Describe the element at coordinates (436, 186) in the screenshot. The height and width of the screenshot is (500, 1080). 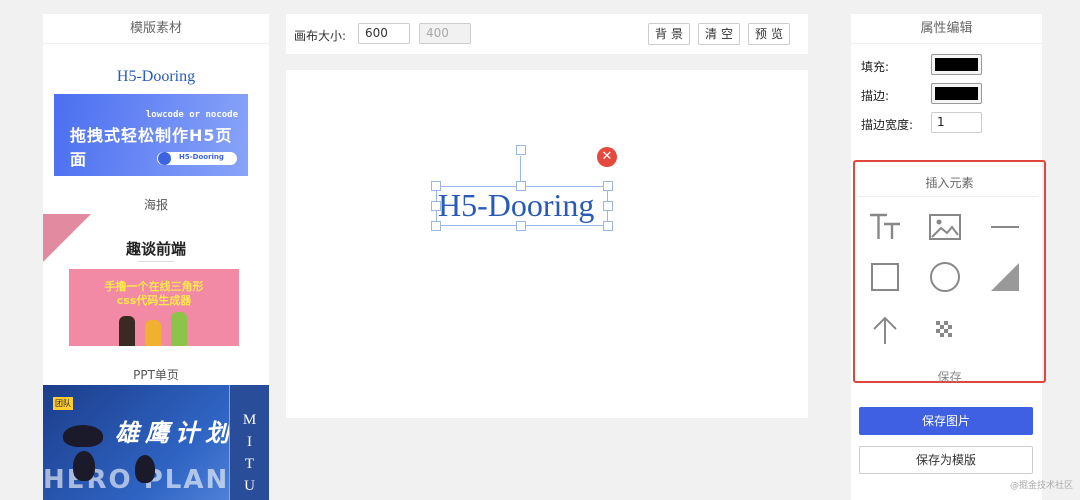
I see `resize-handle-top-left` at that location.